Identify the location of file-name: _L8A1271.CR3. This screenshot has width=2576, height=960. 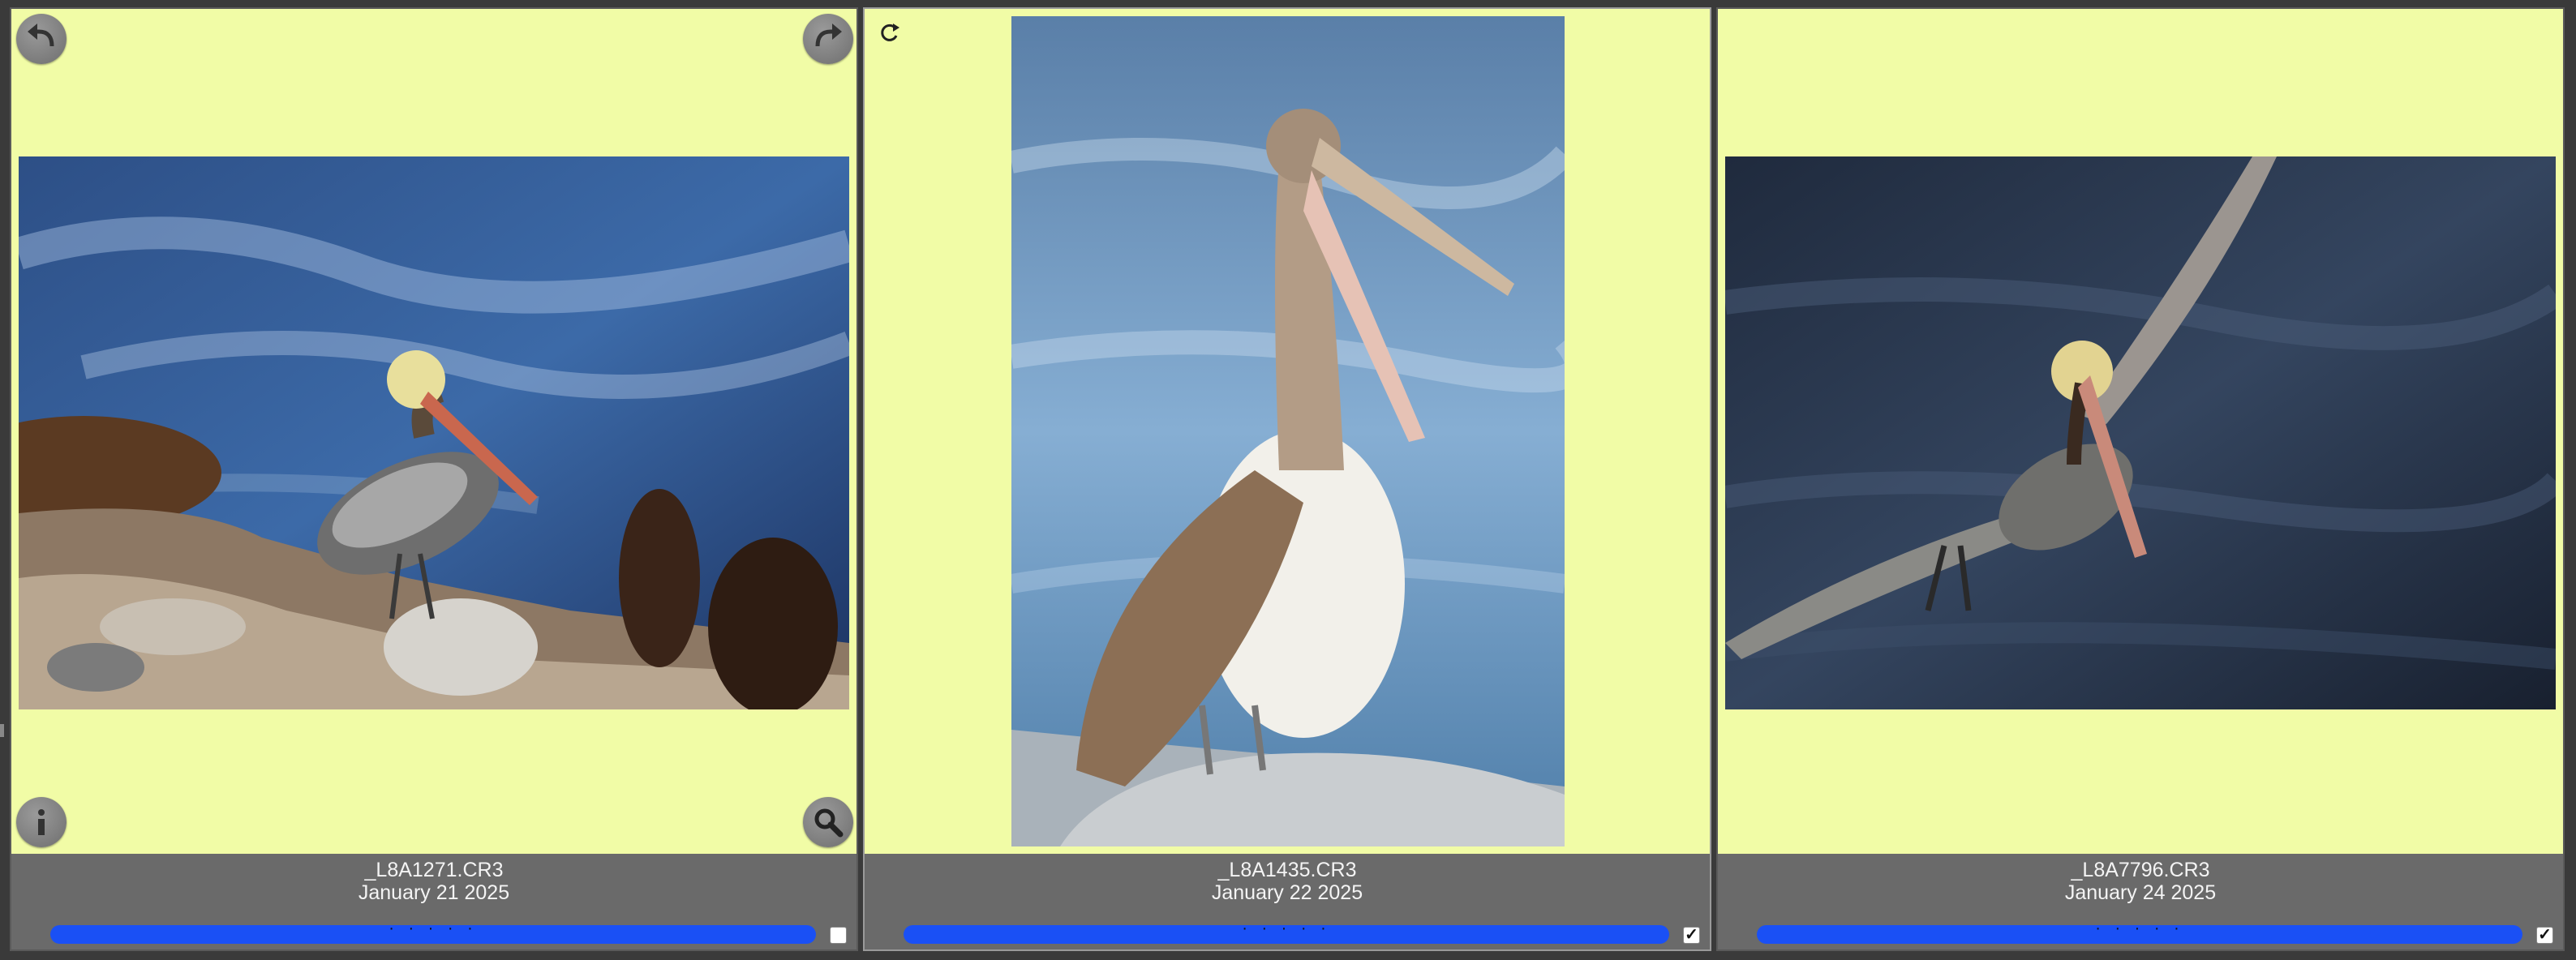
(434, 870).